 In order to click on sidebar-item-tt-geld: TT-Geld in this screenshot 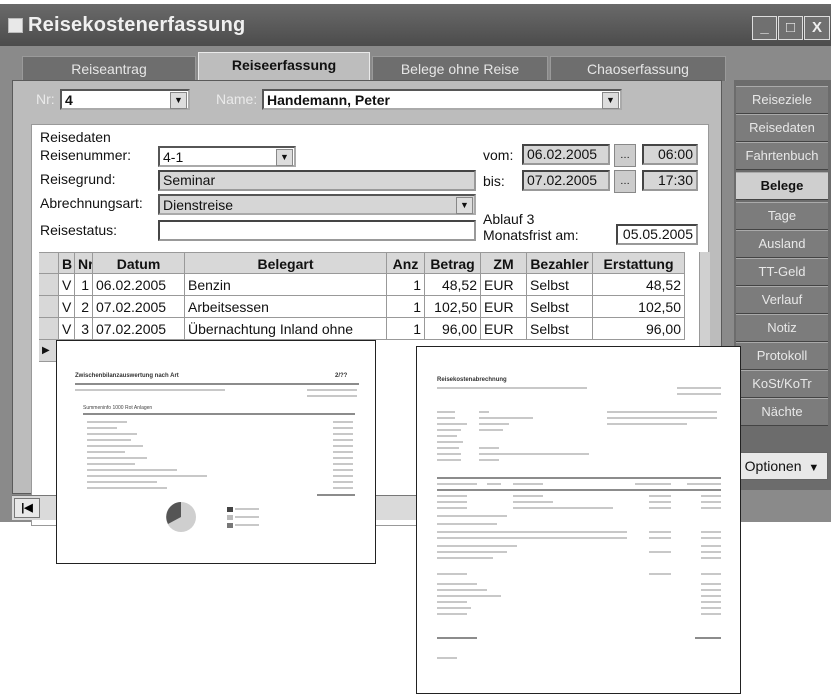, I will do `click(782, 272)`.